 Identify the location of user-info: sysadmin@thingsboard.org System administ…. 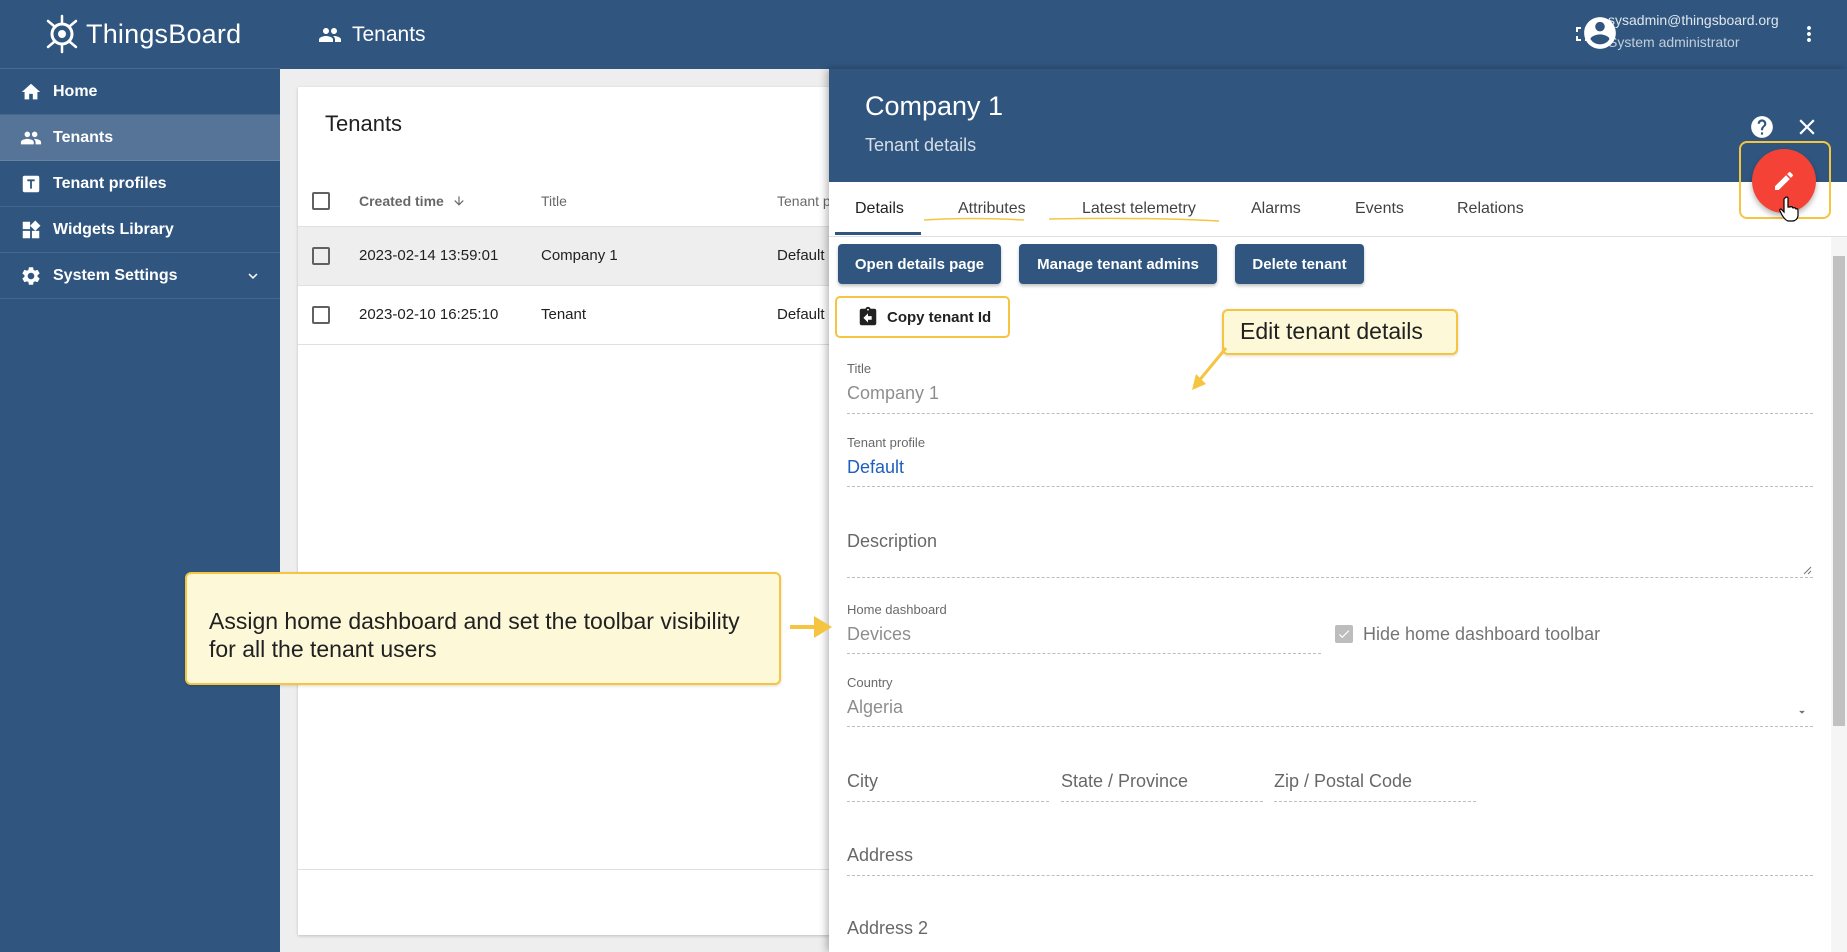
(1693, 31).